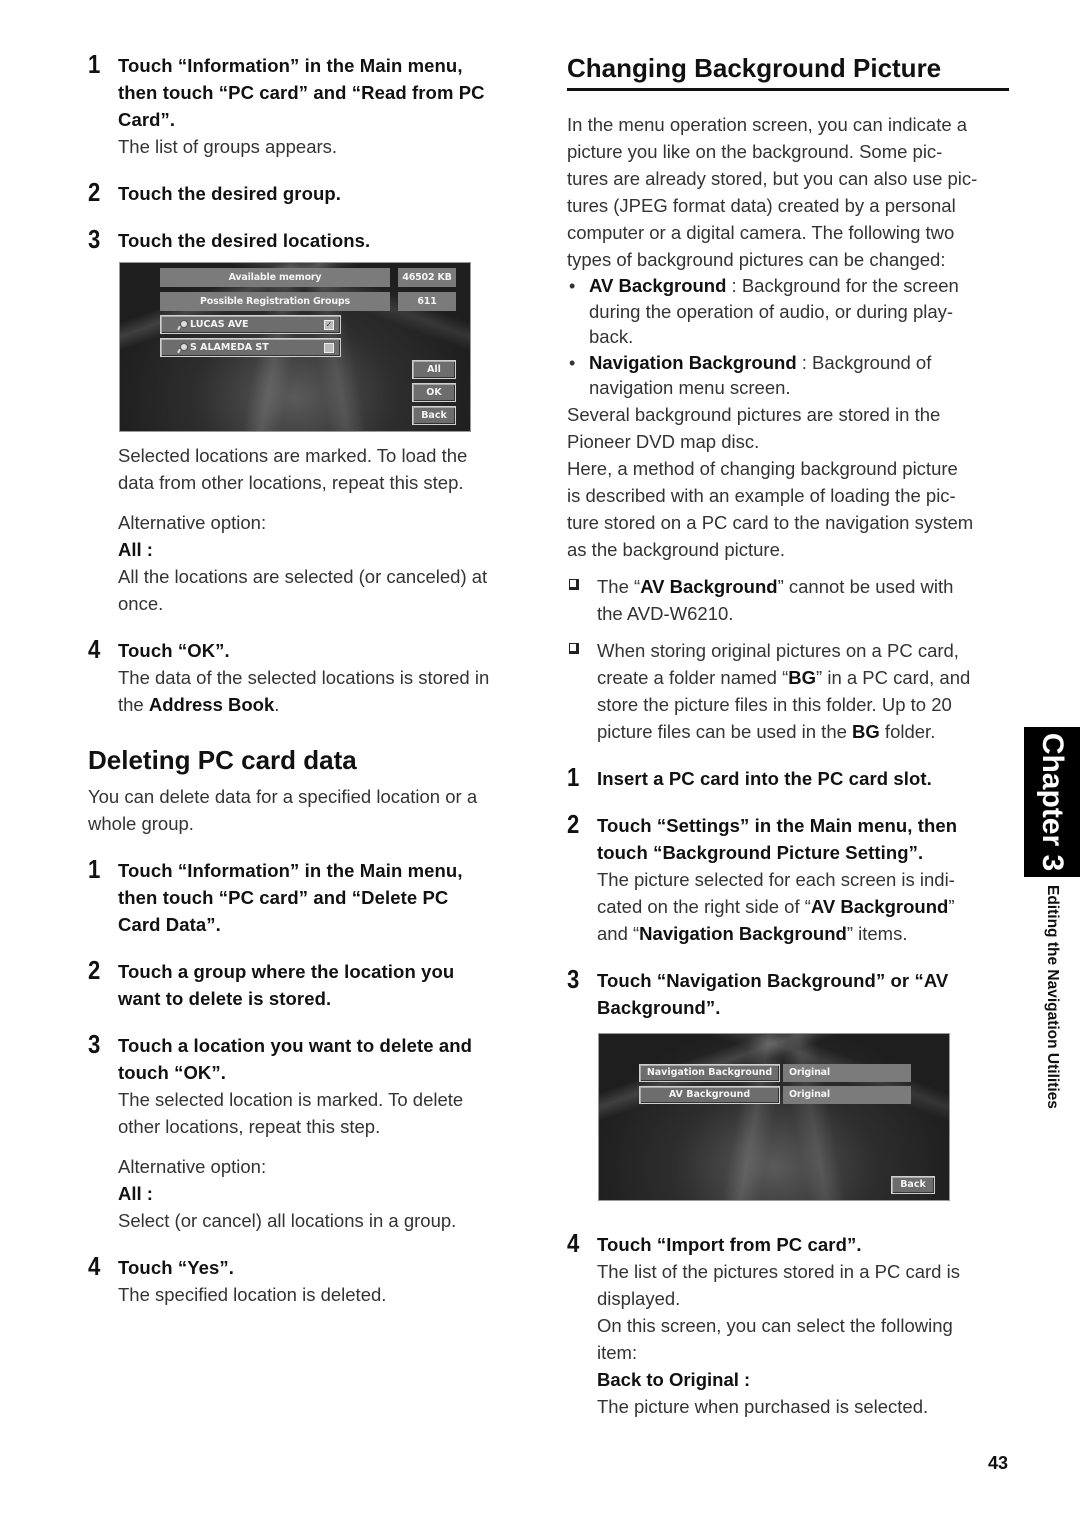 The image size is (1080, 1533). What do you see at coordinates (709, 1094) in the screenshot?
I see `av-background-button: AV Background` at bounding box center [709, 1094].